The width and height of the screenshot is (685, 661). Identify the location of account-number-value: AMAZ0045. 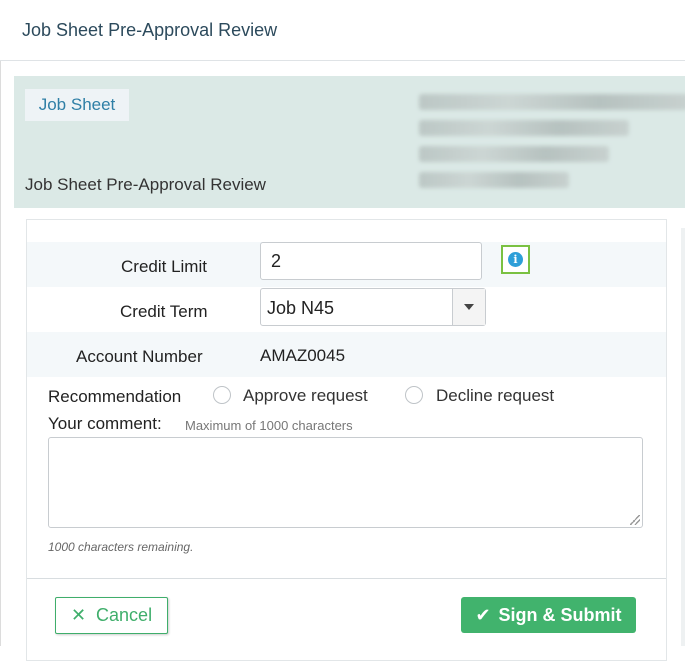
(303, 355).